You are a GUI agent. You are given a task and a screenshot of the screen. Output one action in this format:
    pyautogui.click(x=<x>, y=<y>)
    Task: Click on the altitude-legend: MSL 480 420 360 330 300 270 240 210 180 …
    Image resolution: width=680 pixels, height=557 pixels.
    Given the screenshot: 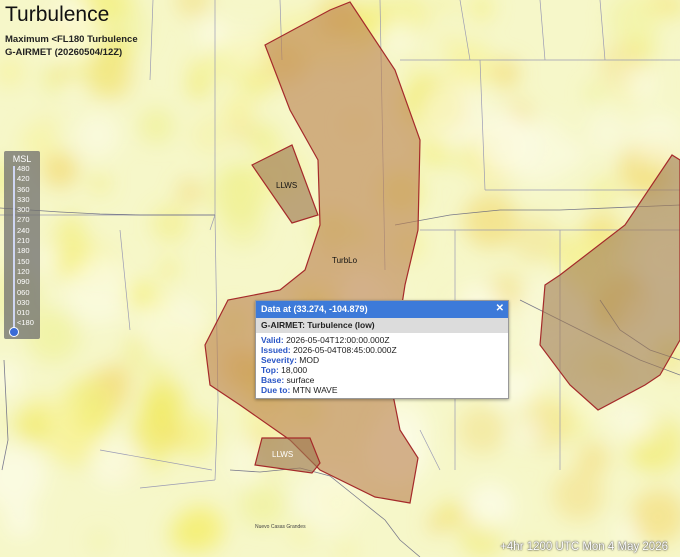 What is the action you would take?
    pyautogui.click(x=22, y=245)
    